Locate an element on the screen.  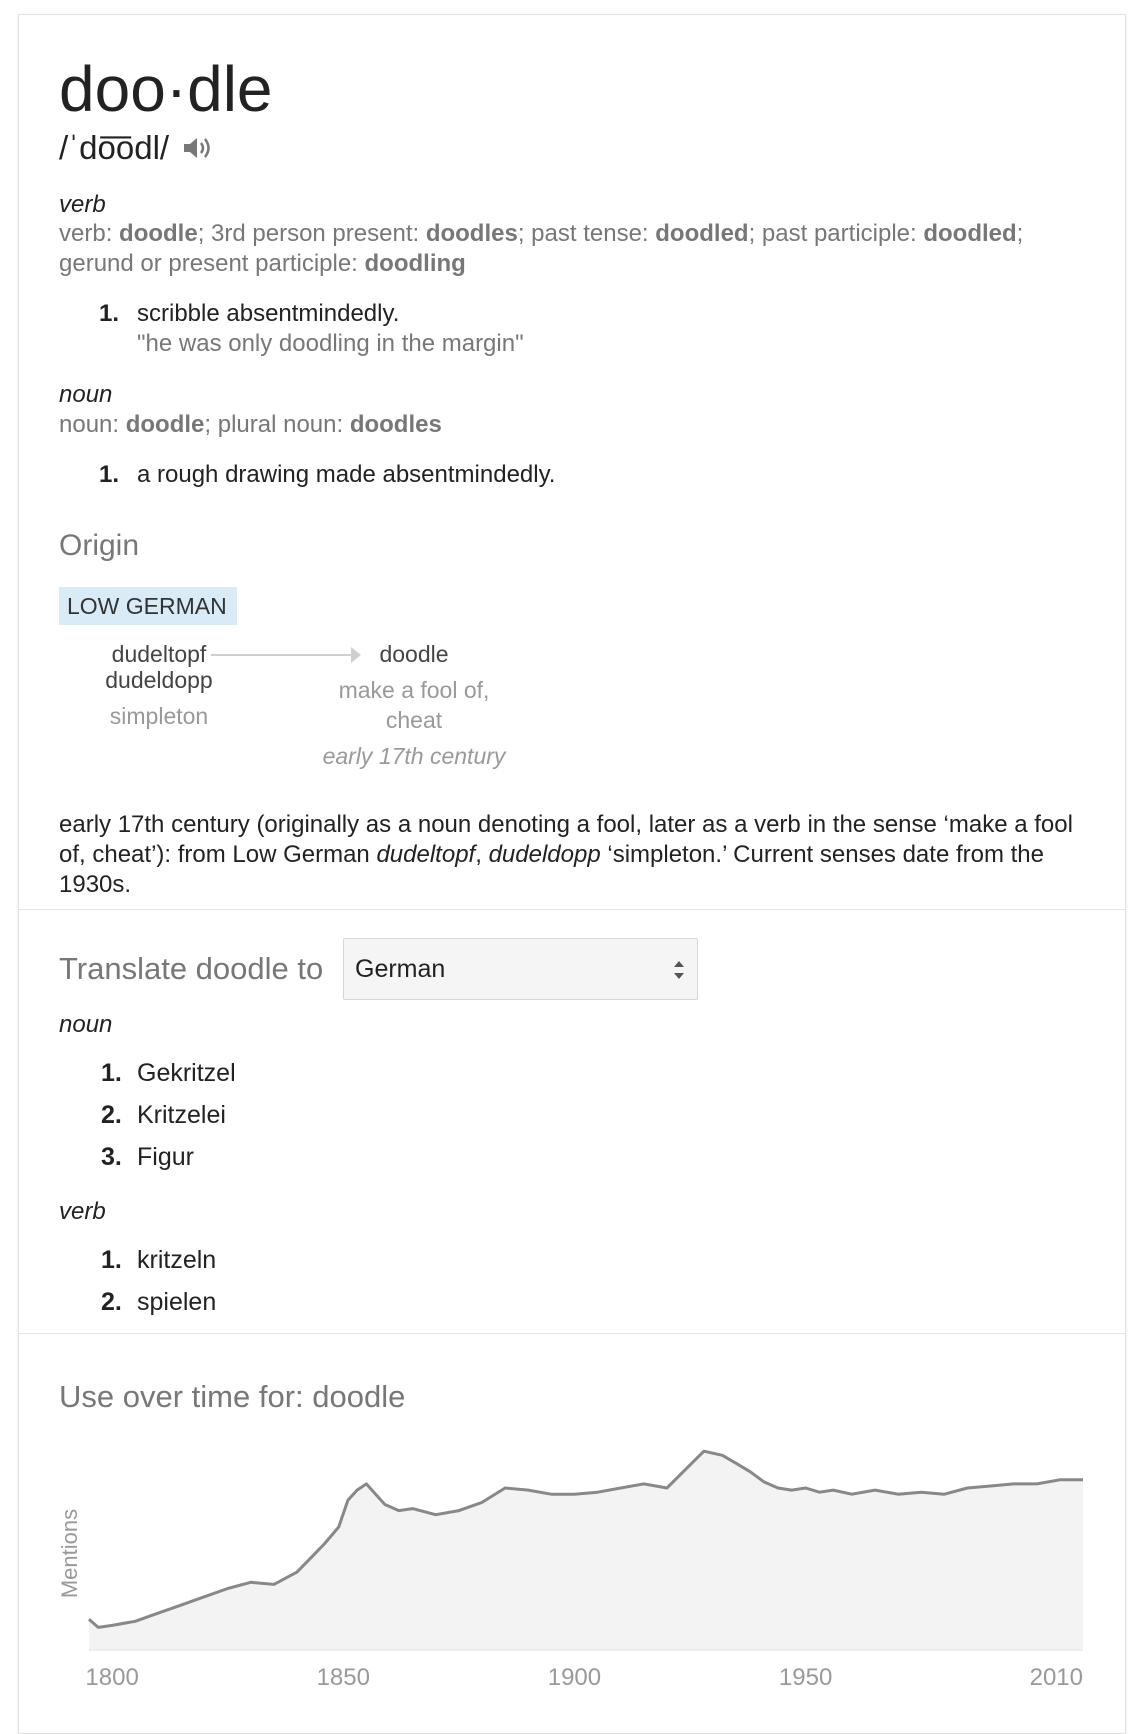
etym-source-gloss: simpleton is located at coordinates (159, 716).